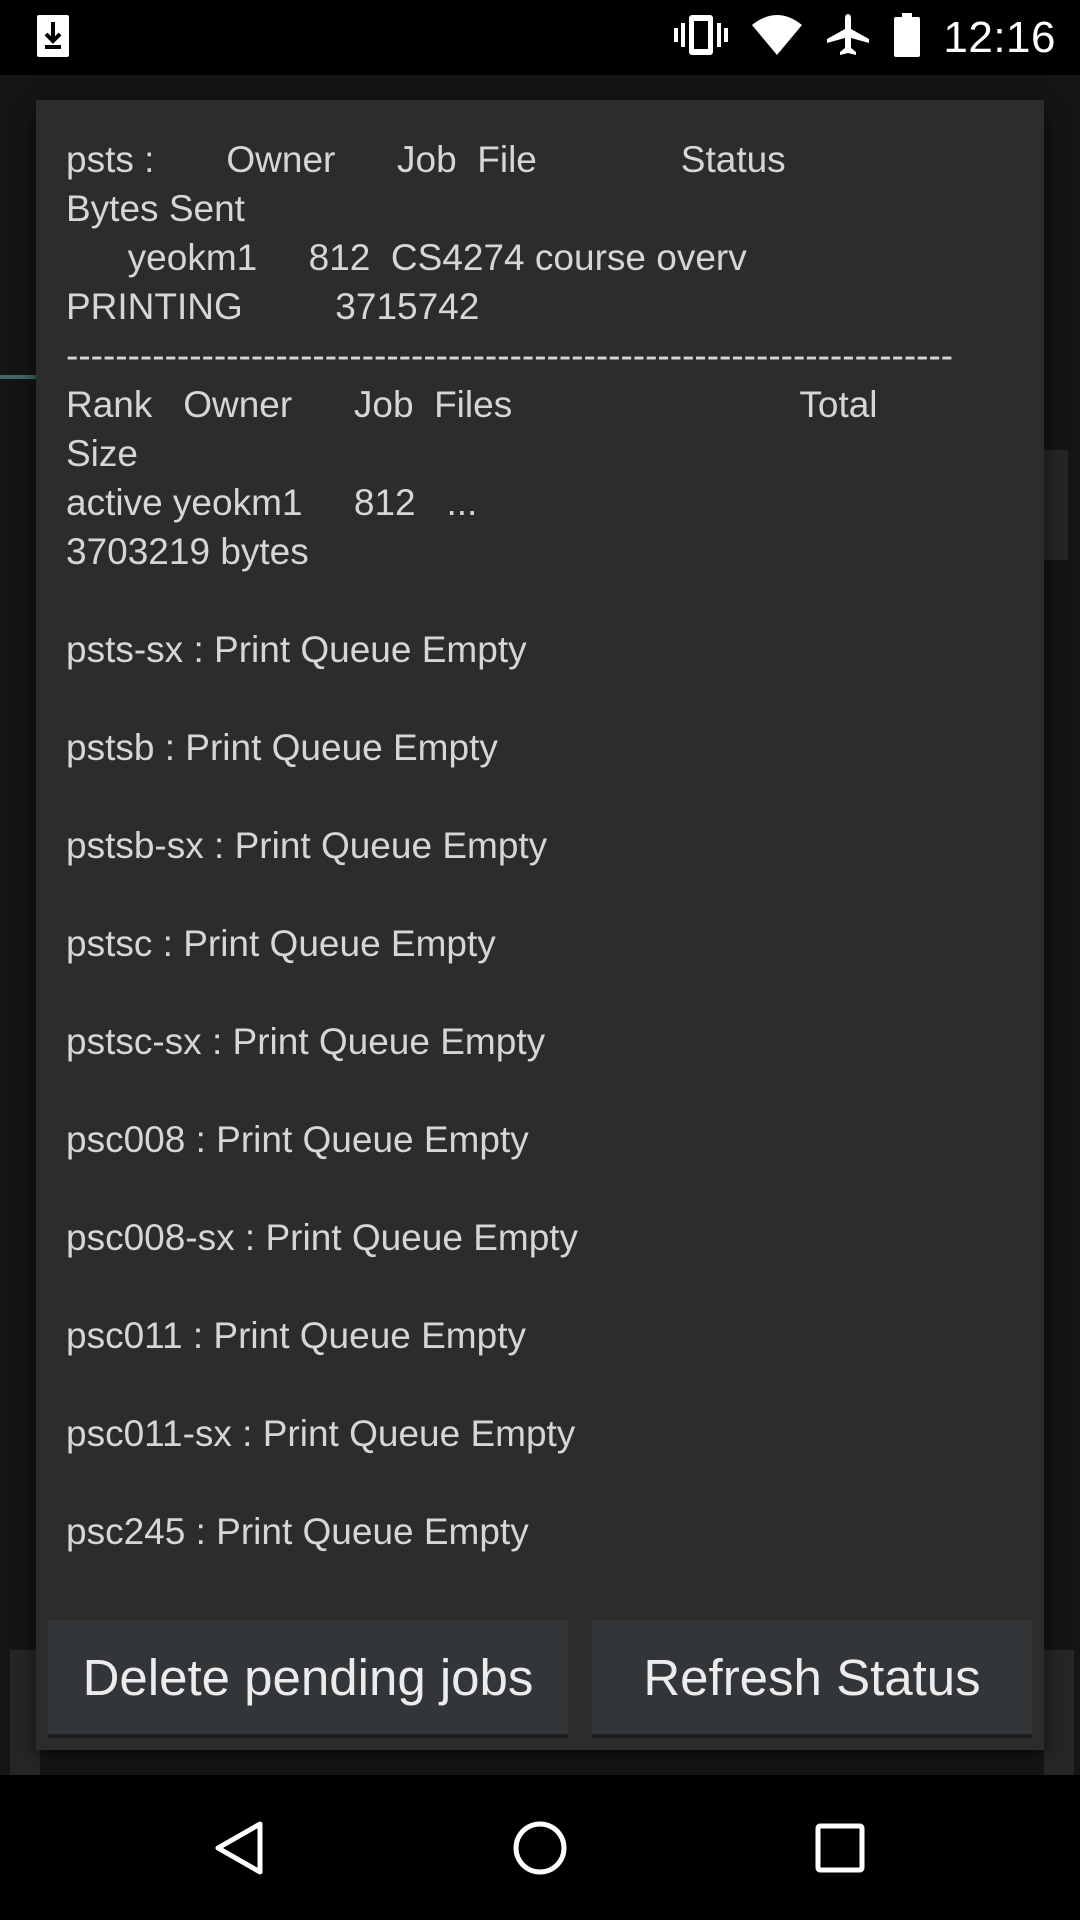 This screenshot has height=1920, width=1080. Describe the element at coordinates (308, 1679) in the screenshot. I see `delete-pending-jobs-button: Delete pending jobs` at that location.